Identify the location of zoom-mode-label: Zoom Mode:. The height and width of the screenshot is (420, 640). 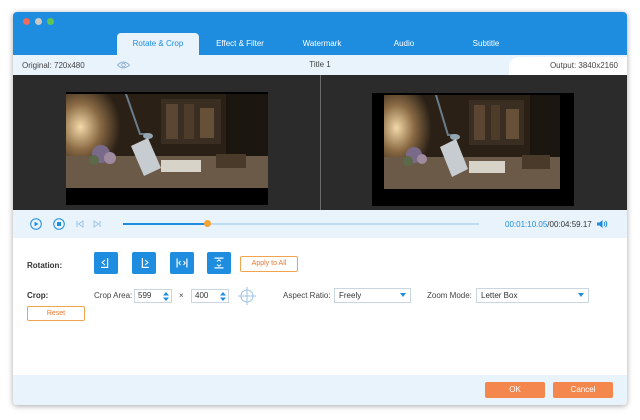
(449, 295).